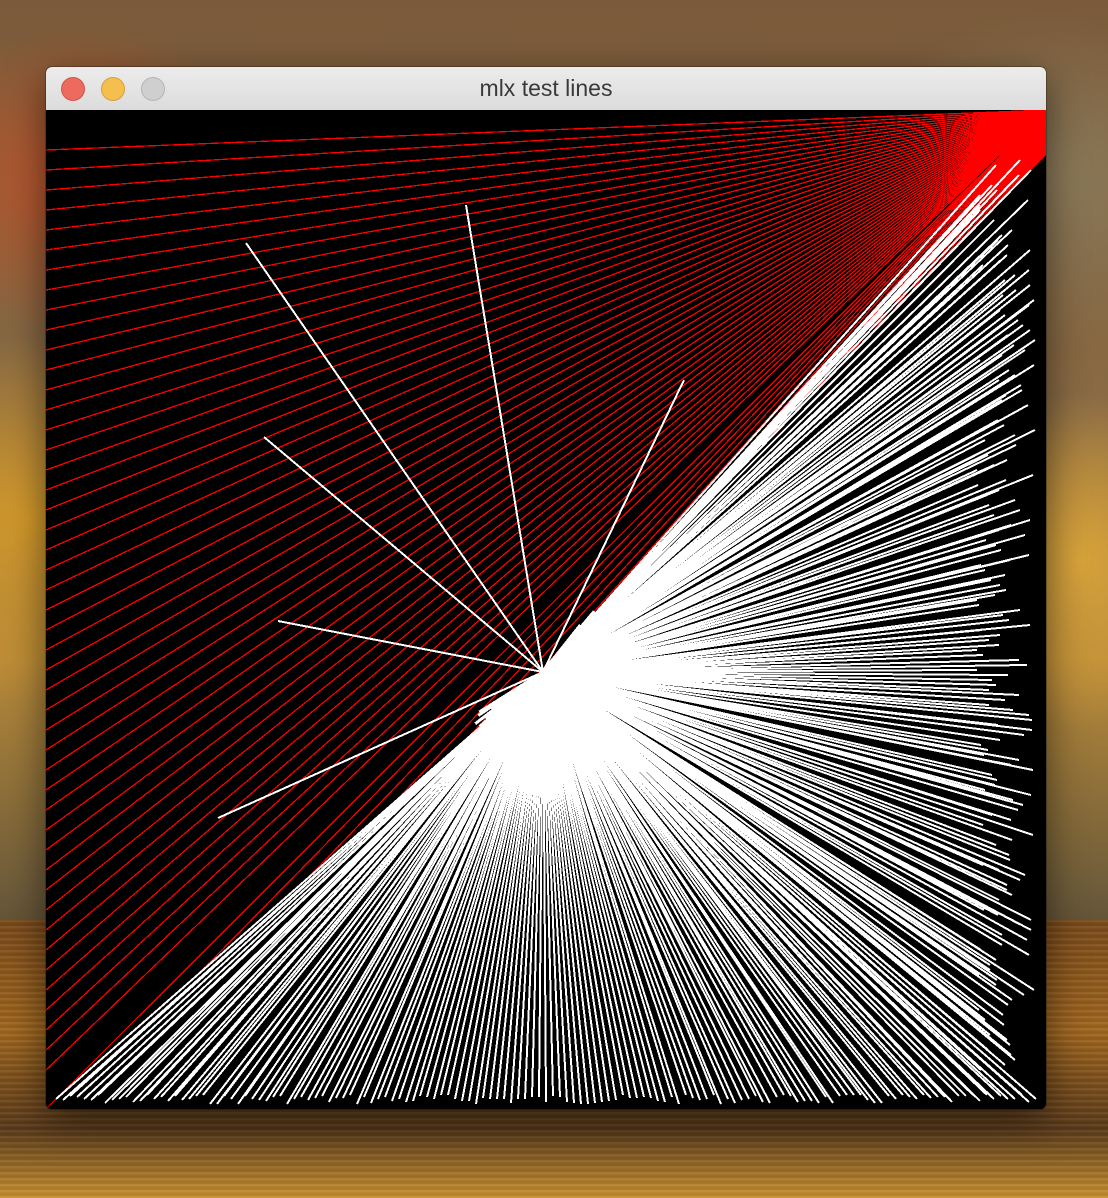  I want to click on window-title: mlx test lines, so click(546, 88).